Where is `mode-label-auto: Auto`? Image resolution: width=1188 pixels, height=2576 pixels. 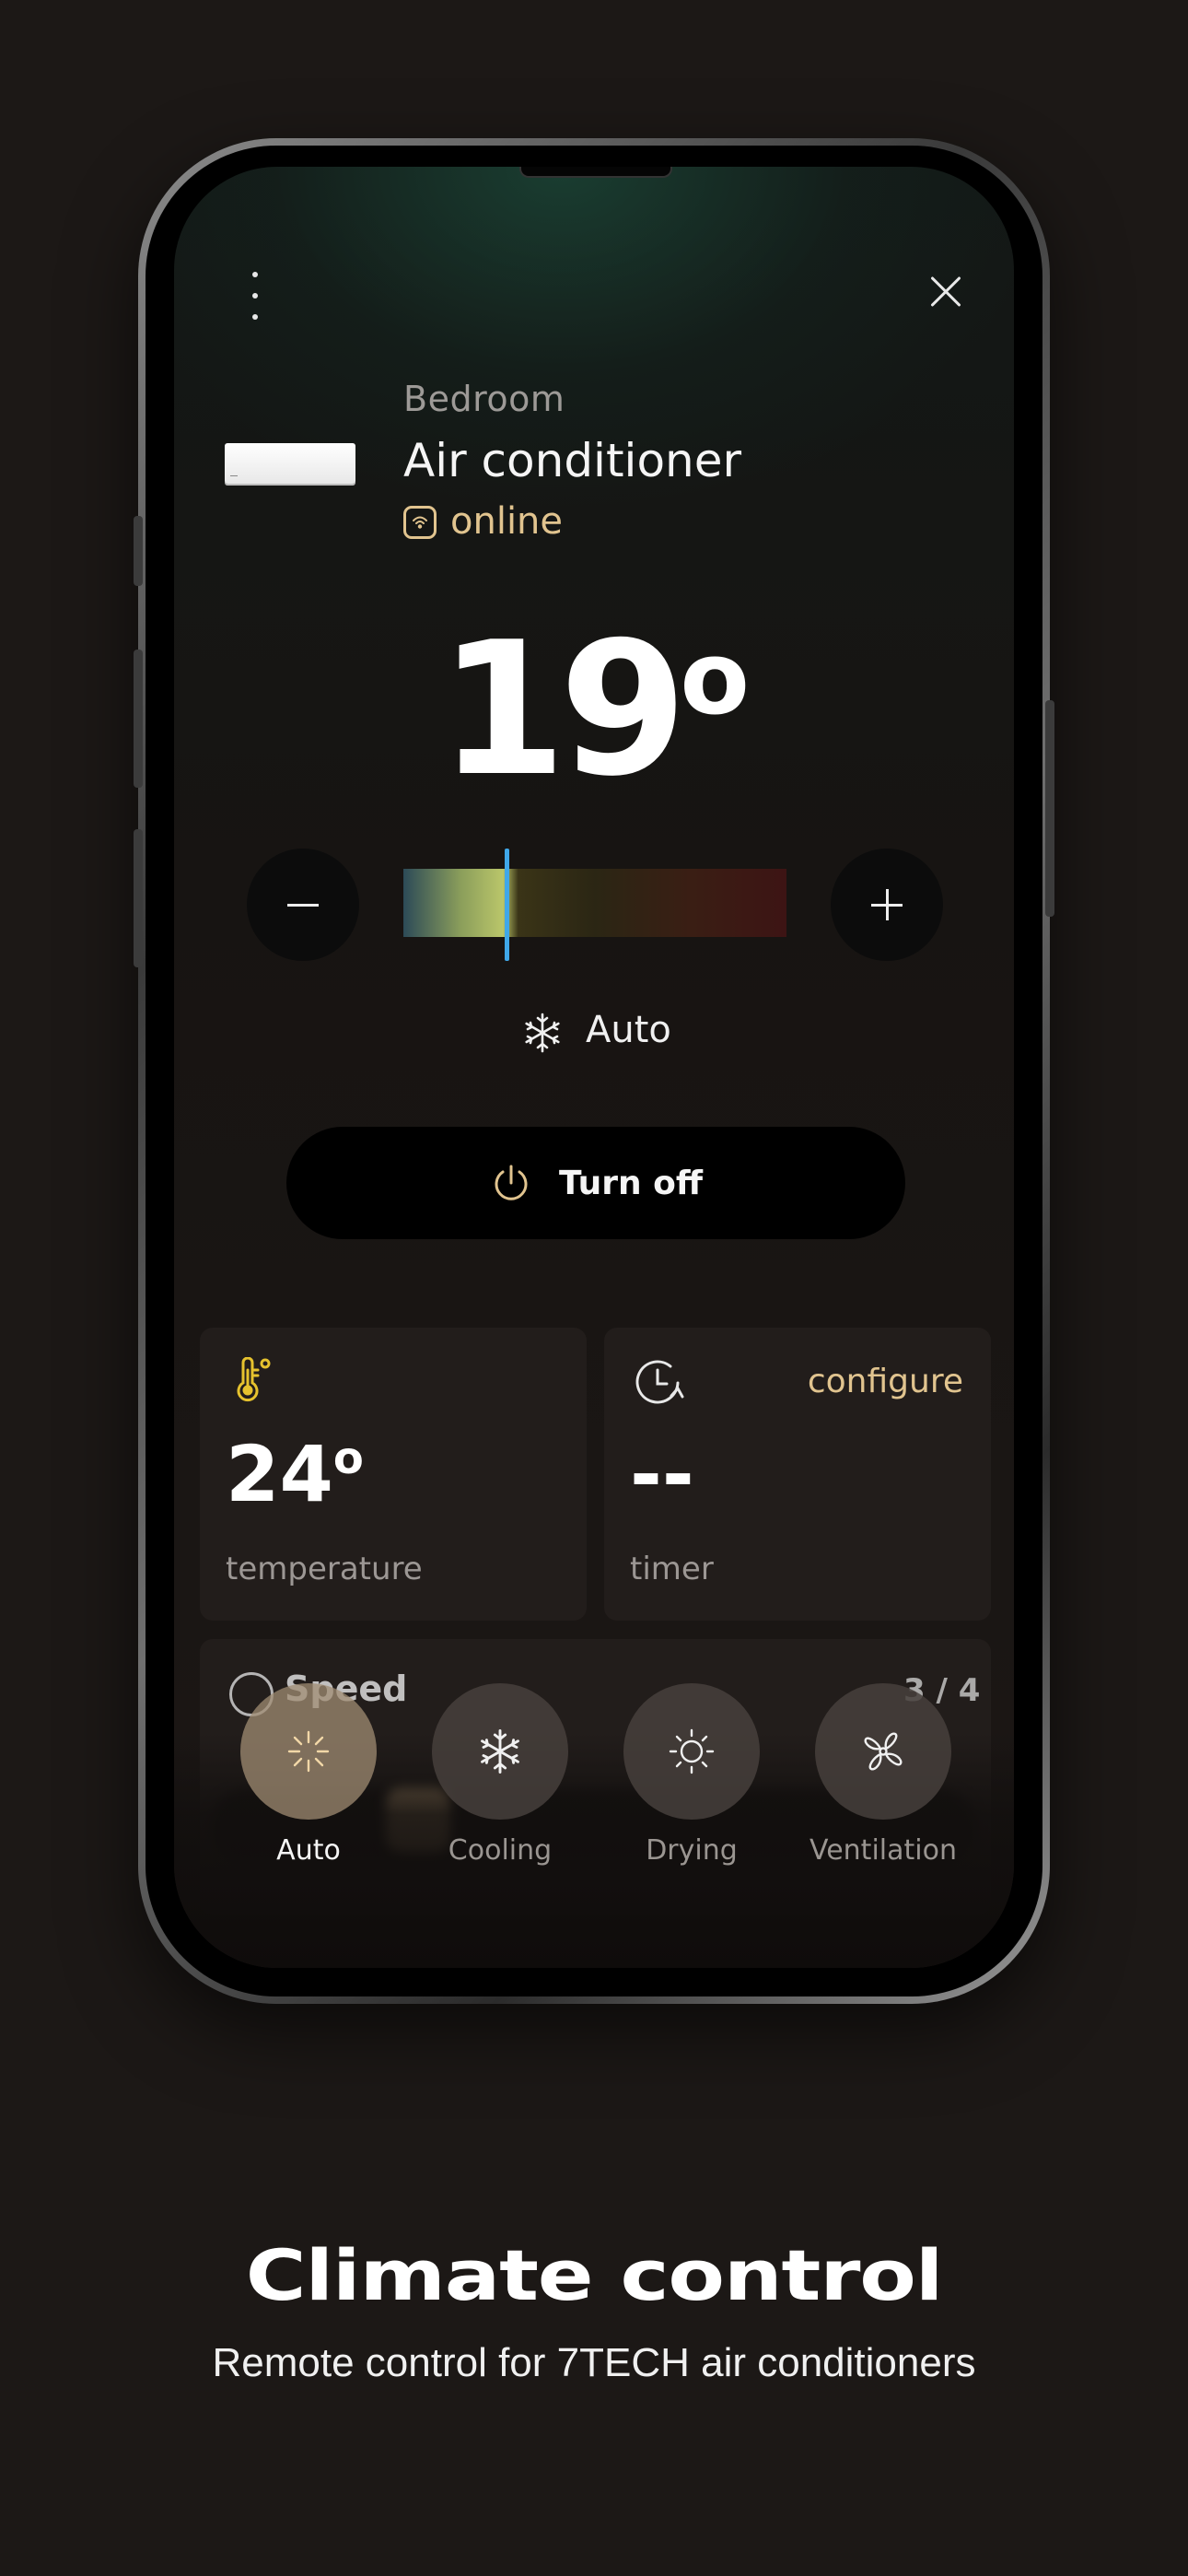
mode-label-auto: Auto is located at coordinates (308, 1850).